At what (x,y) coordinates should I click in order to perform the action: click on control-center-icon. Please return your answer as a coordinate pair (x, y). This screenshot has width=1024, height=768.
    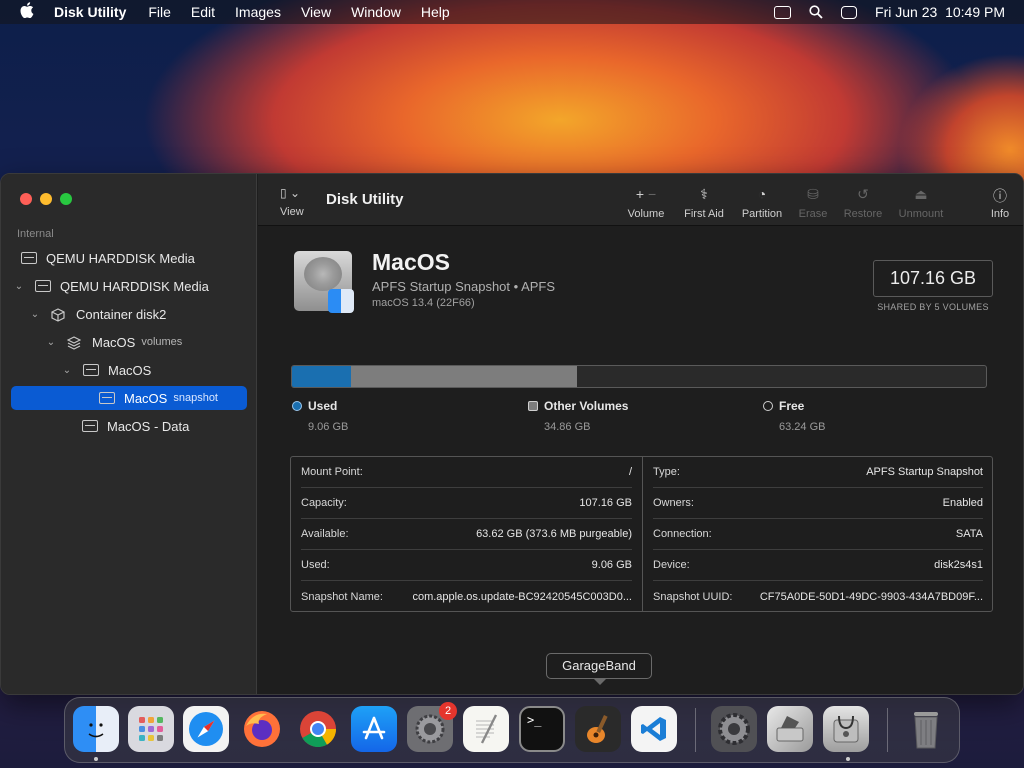
    Looking at the image, I should click on (849, 12).